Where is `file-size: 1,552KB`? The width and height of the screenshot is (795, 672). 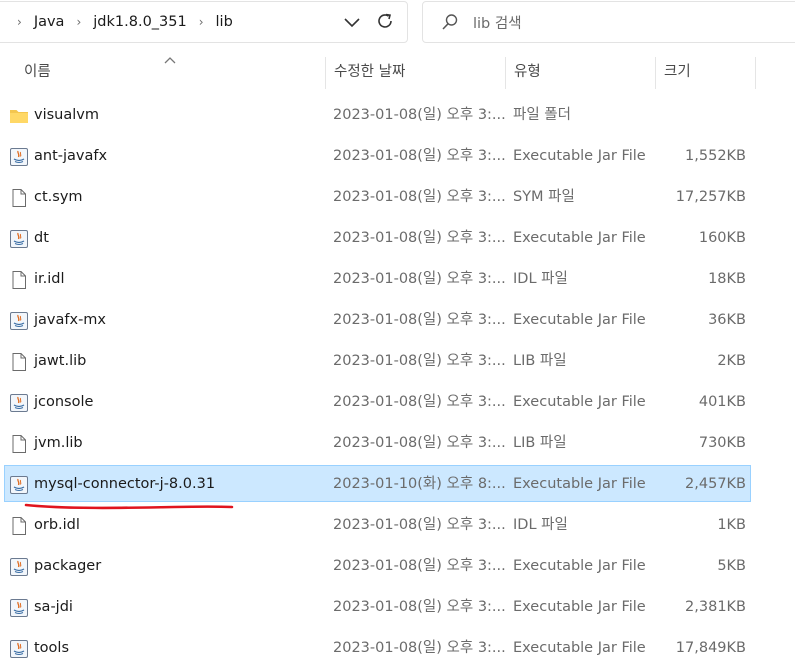
file-size: 1,552KB is located at coordinates (715, 156).